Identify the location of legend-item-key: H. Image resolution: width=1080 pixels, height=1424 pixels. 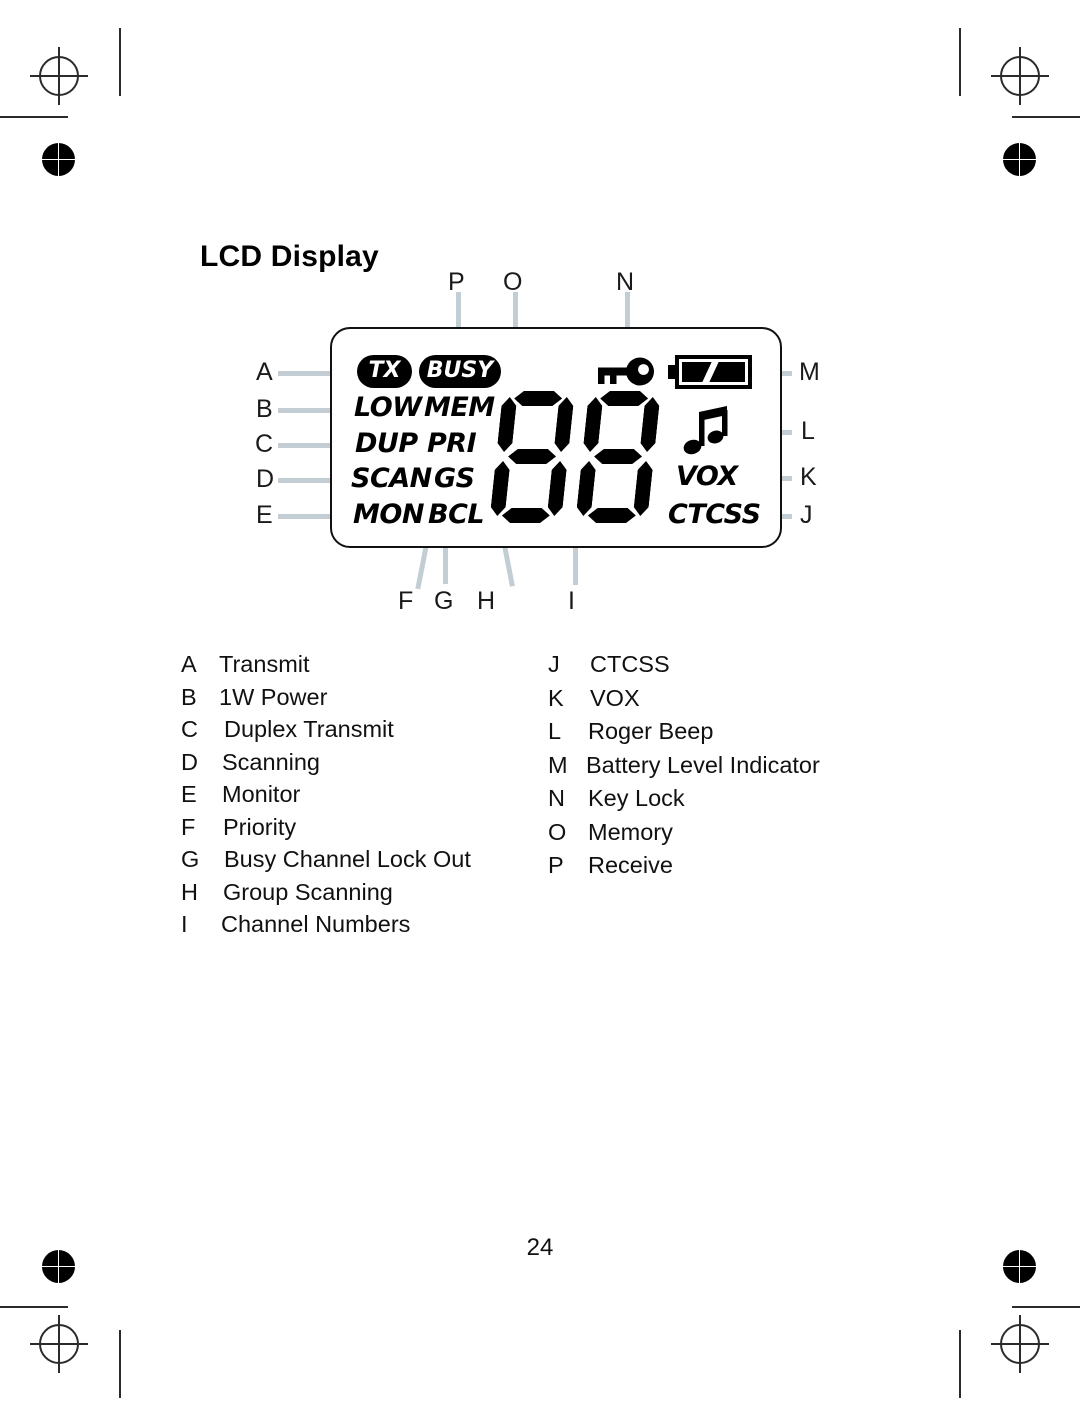
(189, 891).